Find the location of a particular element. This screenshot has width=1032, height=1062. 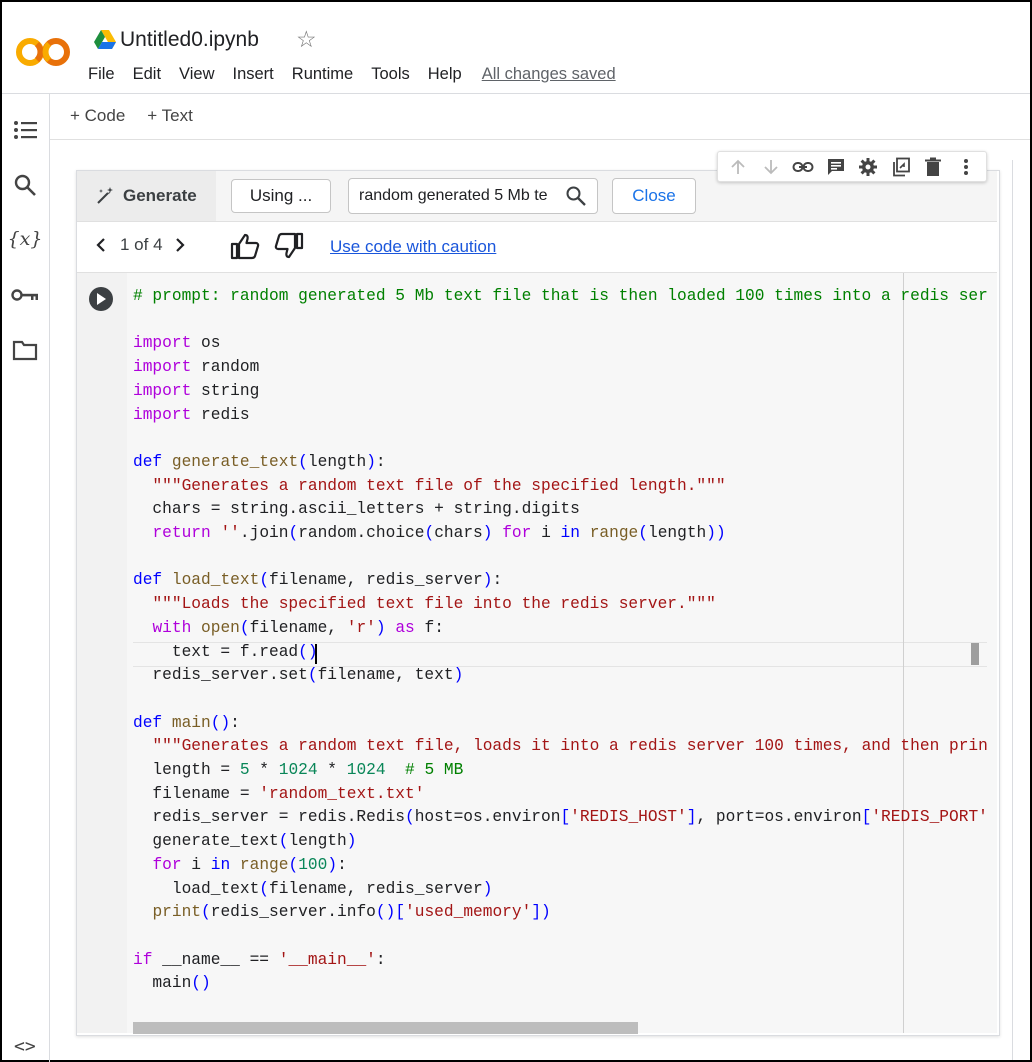

cell-toolbar is located at coordinates (852, 166).